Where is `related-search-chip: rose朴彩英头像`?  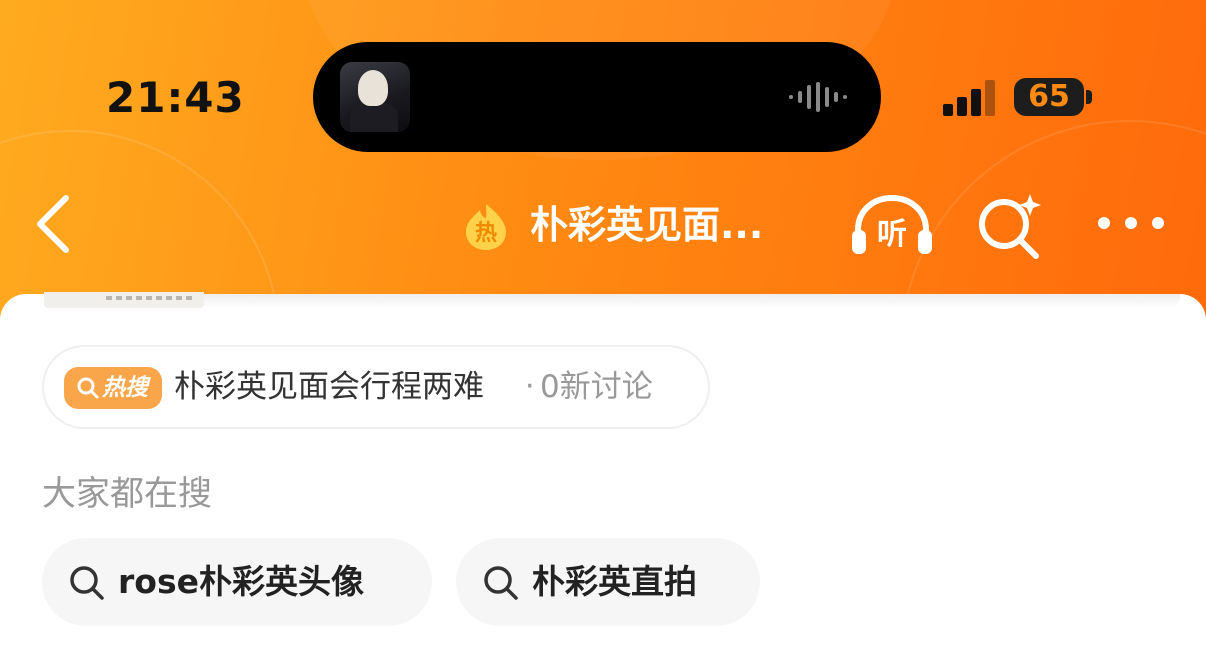 related-search-chip: rose朴彩英头像 is located at coordinates (237, 582).